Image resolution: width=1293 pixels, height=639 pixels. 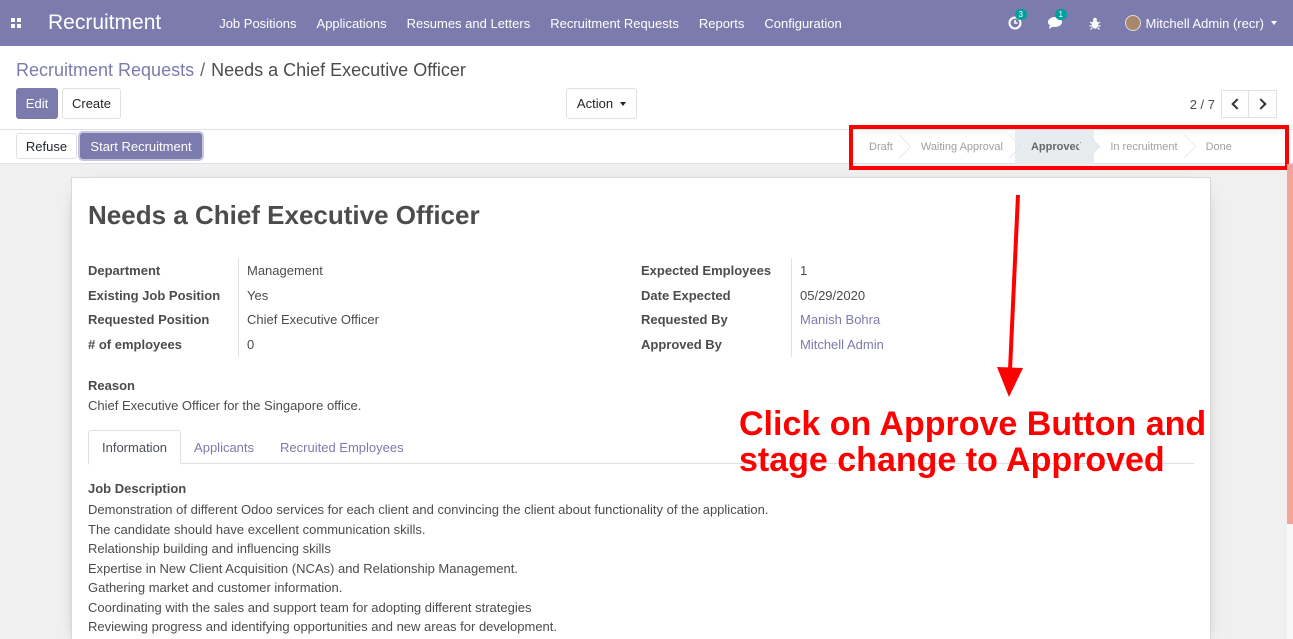 I want to click on edit-button: Edit, so click(x=37, y=103).